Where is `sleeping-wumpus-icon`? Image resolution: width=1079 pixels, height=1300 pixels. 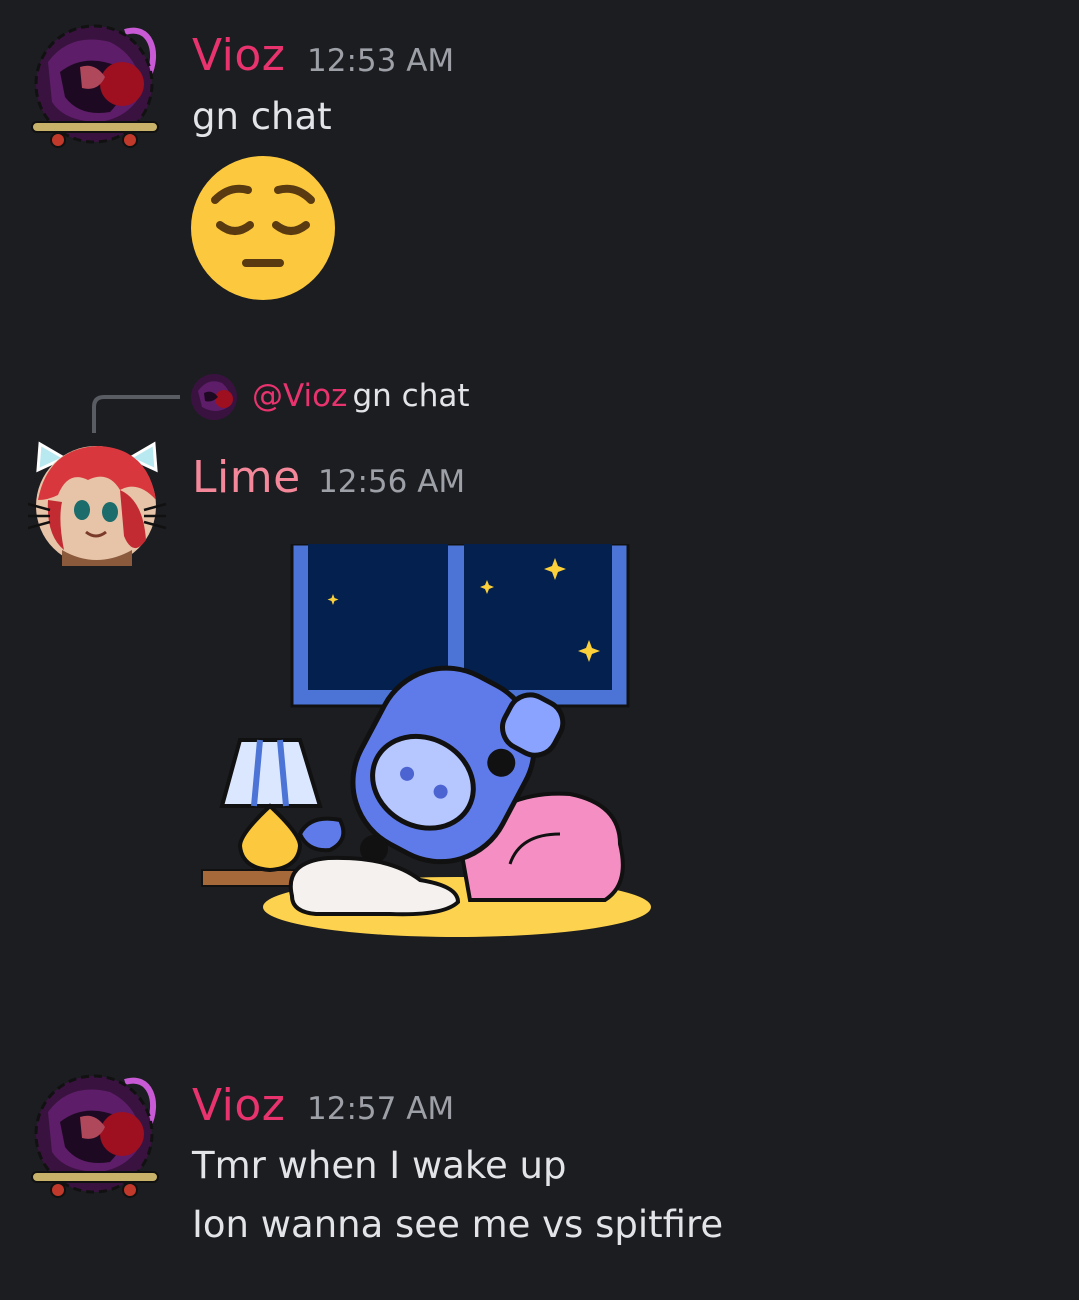 sleeping-wumpus-icon is located at coordinates (426, 739).